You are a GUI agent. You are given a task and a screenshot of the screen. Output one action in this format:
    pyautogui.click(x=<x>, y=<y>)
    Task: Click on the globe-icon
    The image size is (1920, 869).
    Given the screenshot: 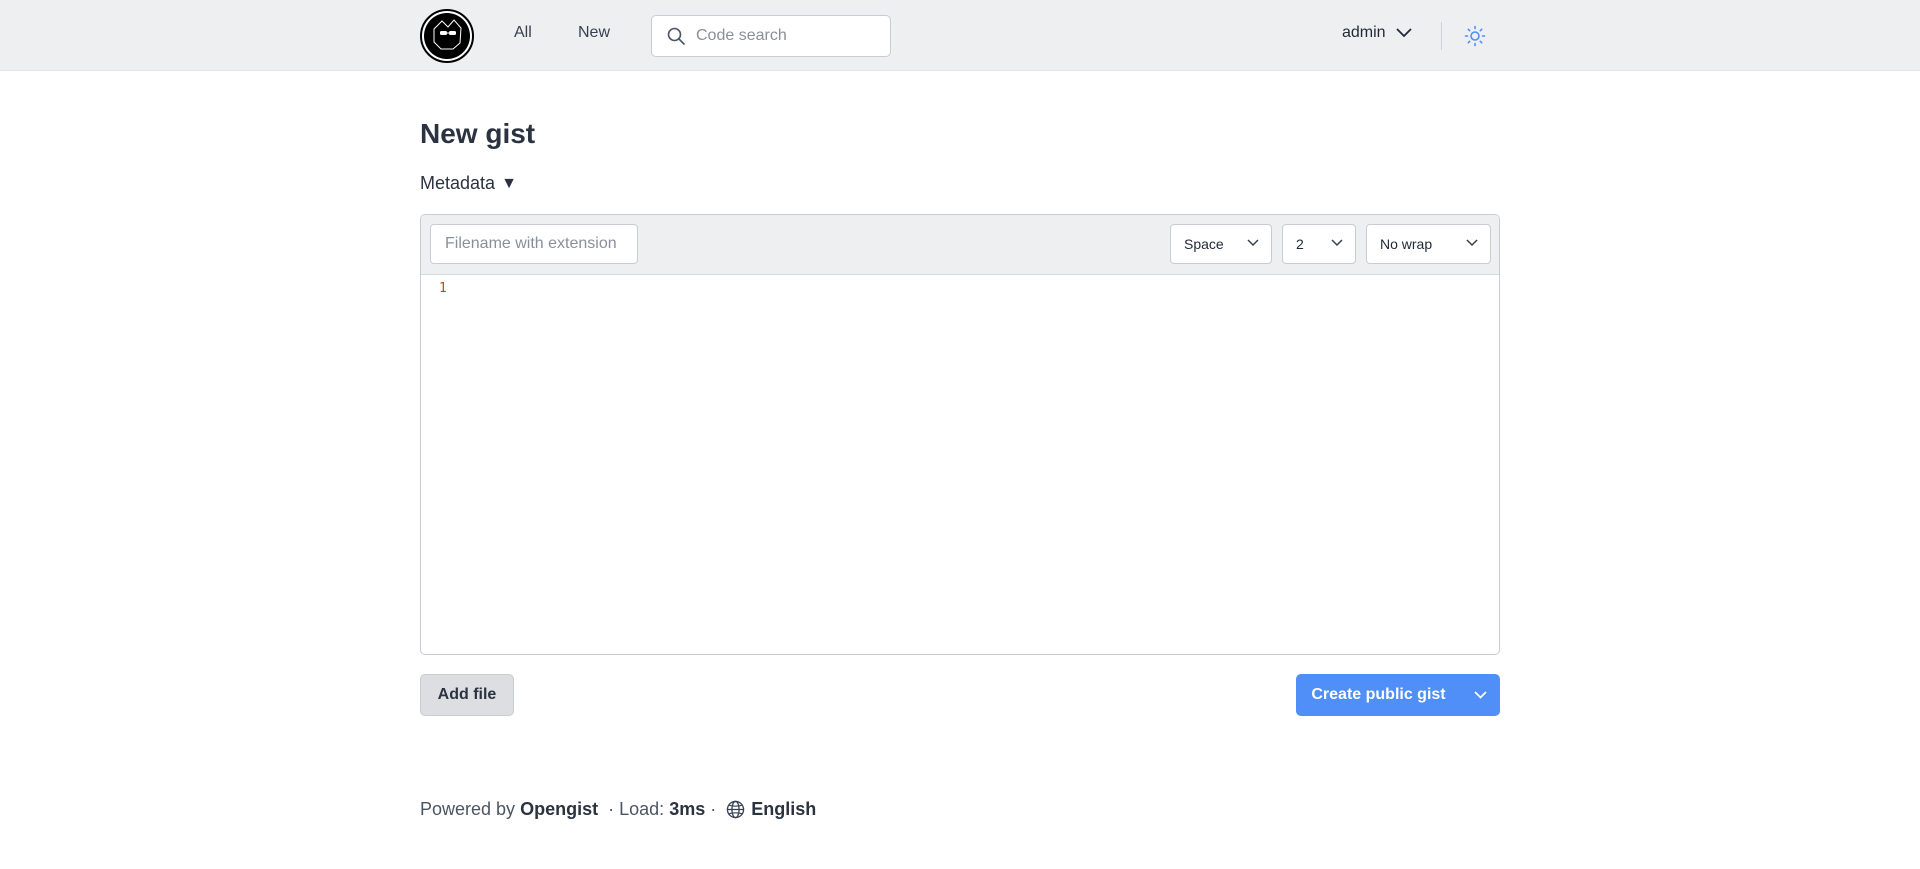 What is the action you would take?
    pyautogui.click(x=736, y=809)
    